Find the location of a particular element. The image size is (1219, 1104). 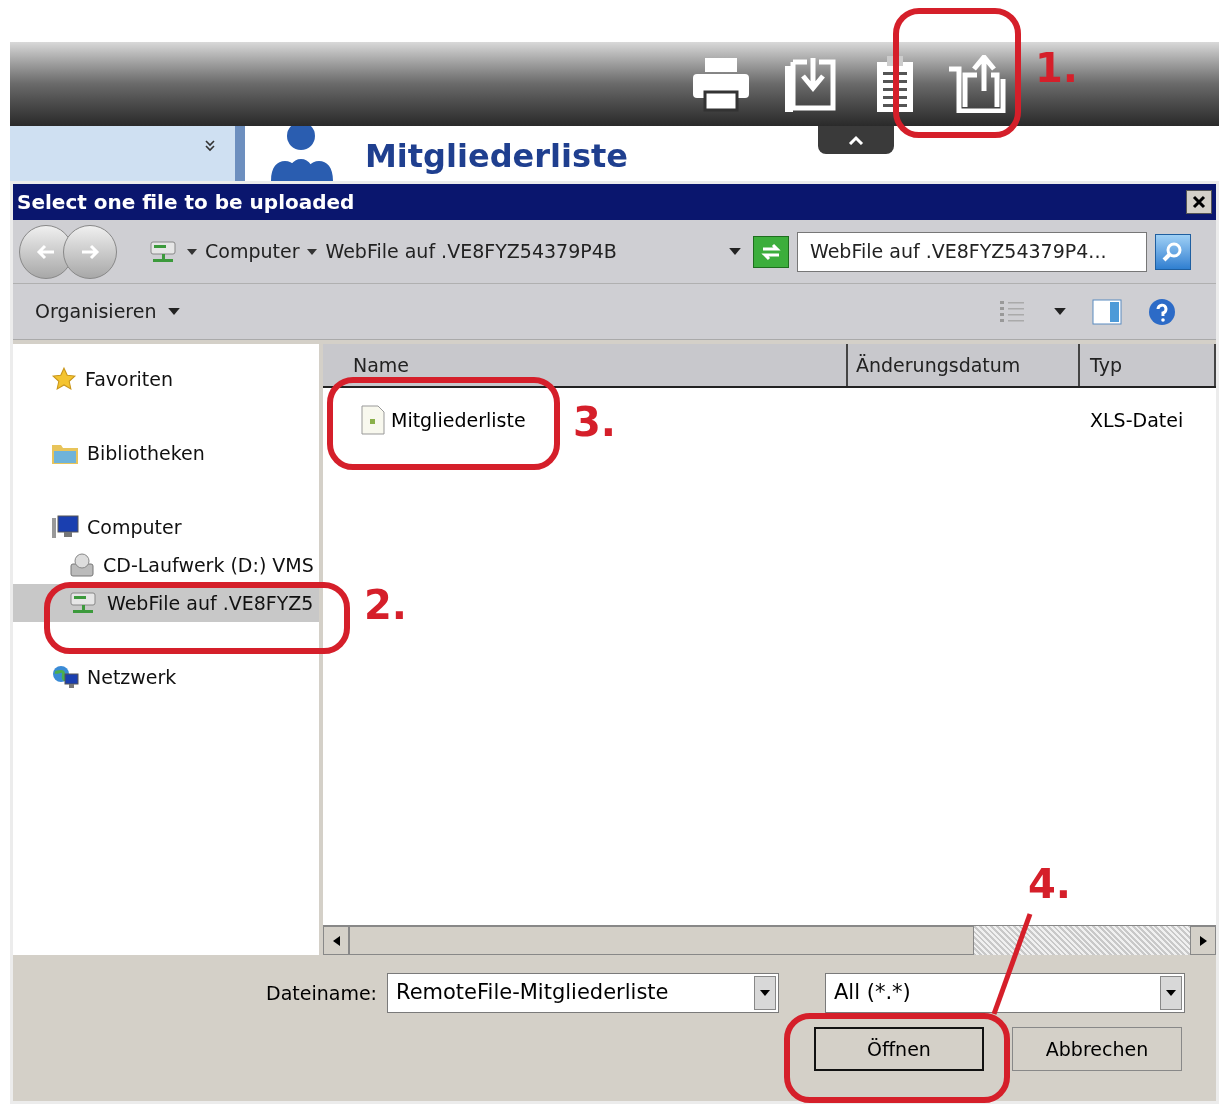

refresh-icon is located at coordinates (771, 251).